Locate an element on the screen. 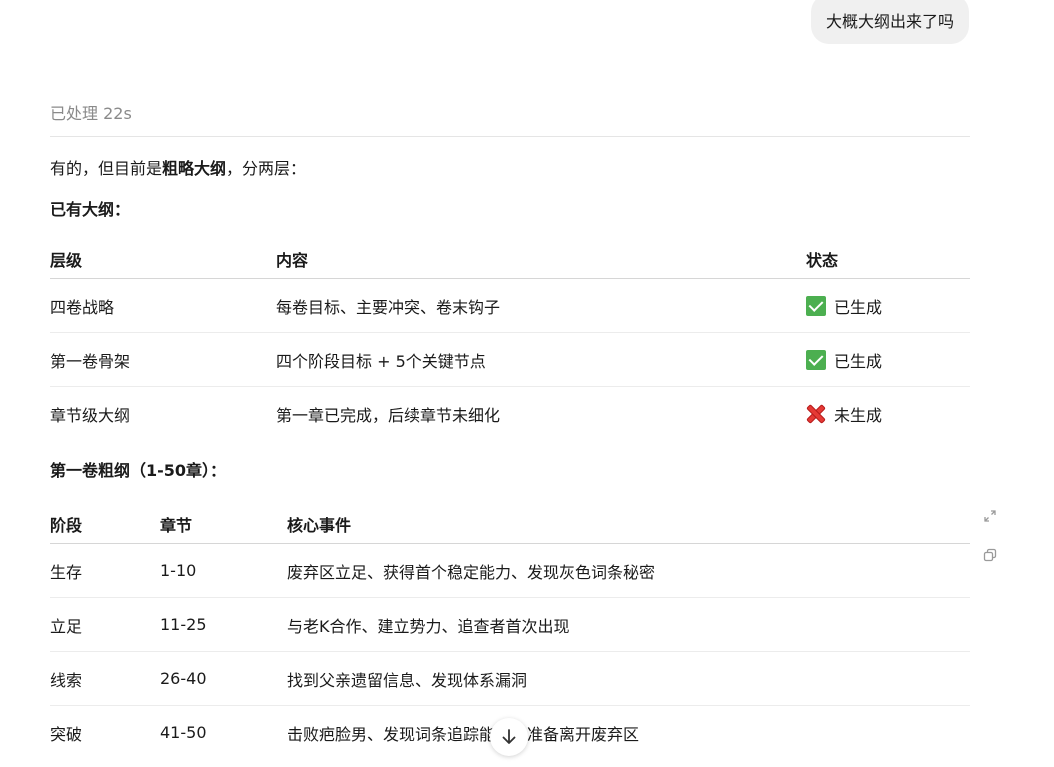  row-stage: 立足 is located at coordinates (66, 626).